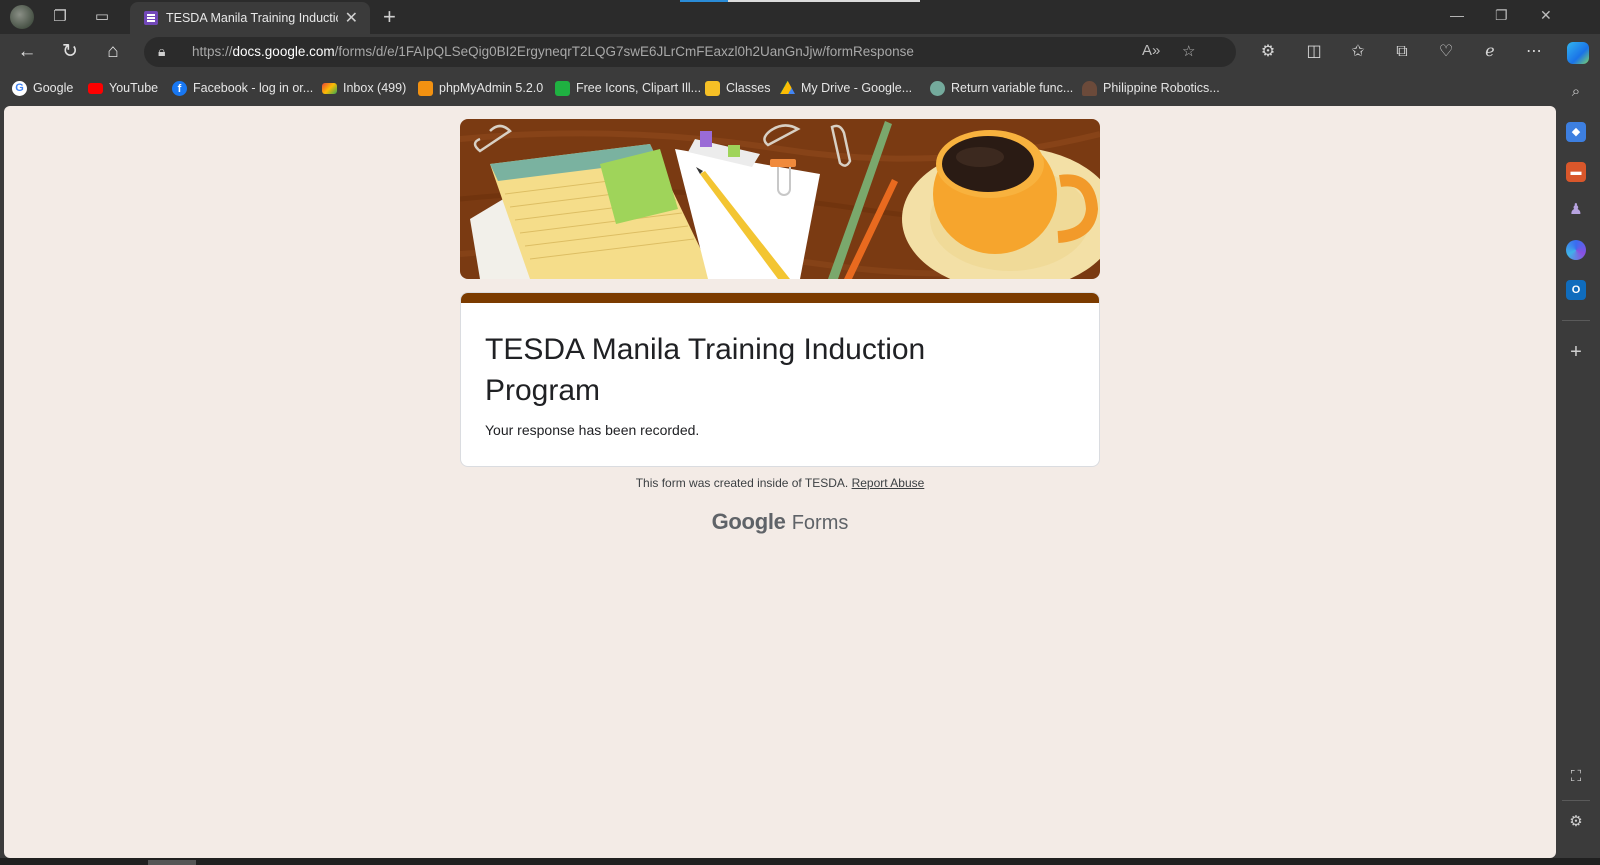 This screenshot has width=1600, height=865. What do you see at coordinates (179, 88) in the screenshot?
I see `facebook-icon: f` at bounding box center [179, 88].